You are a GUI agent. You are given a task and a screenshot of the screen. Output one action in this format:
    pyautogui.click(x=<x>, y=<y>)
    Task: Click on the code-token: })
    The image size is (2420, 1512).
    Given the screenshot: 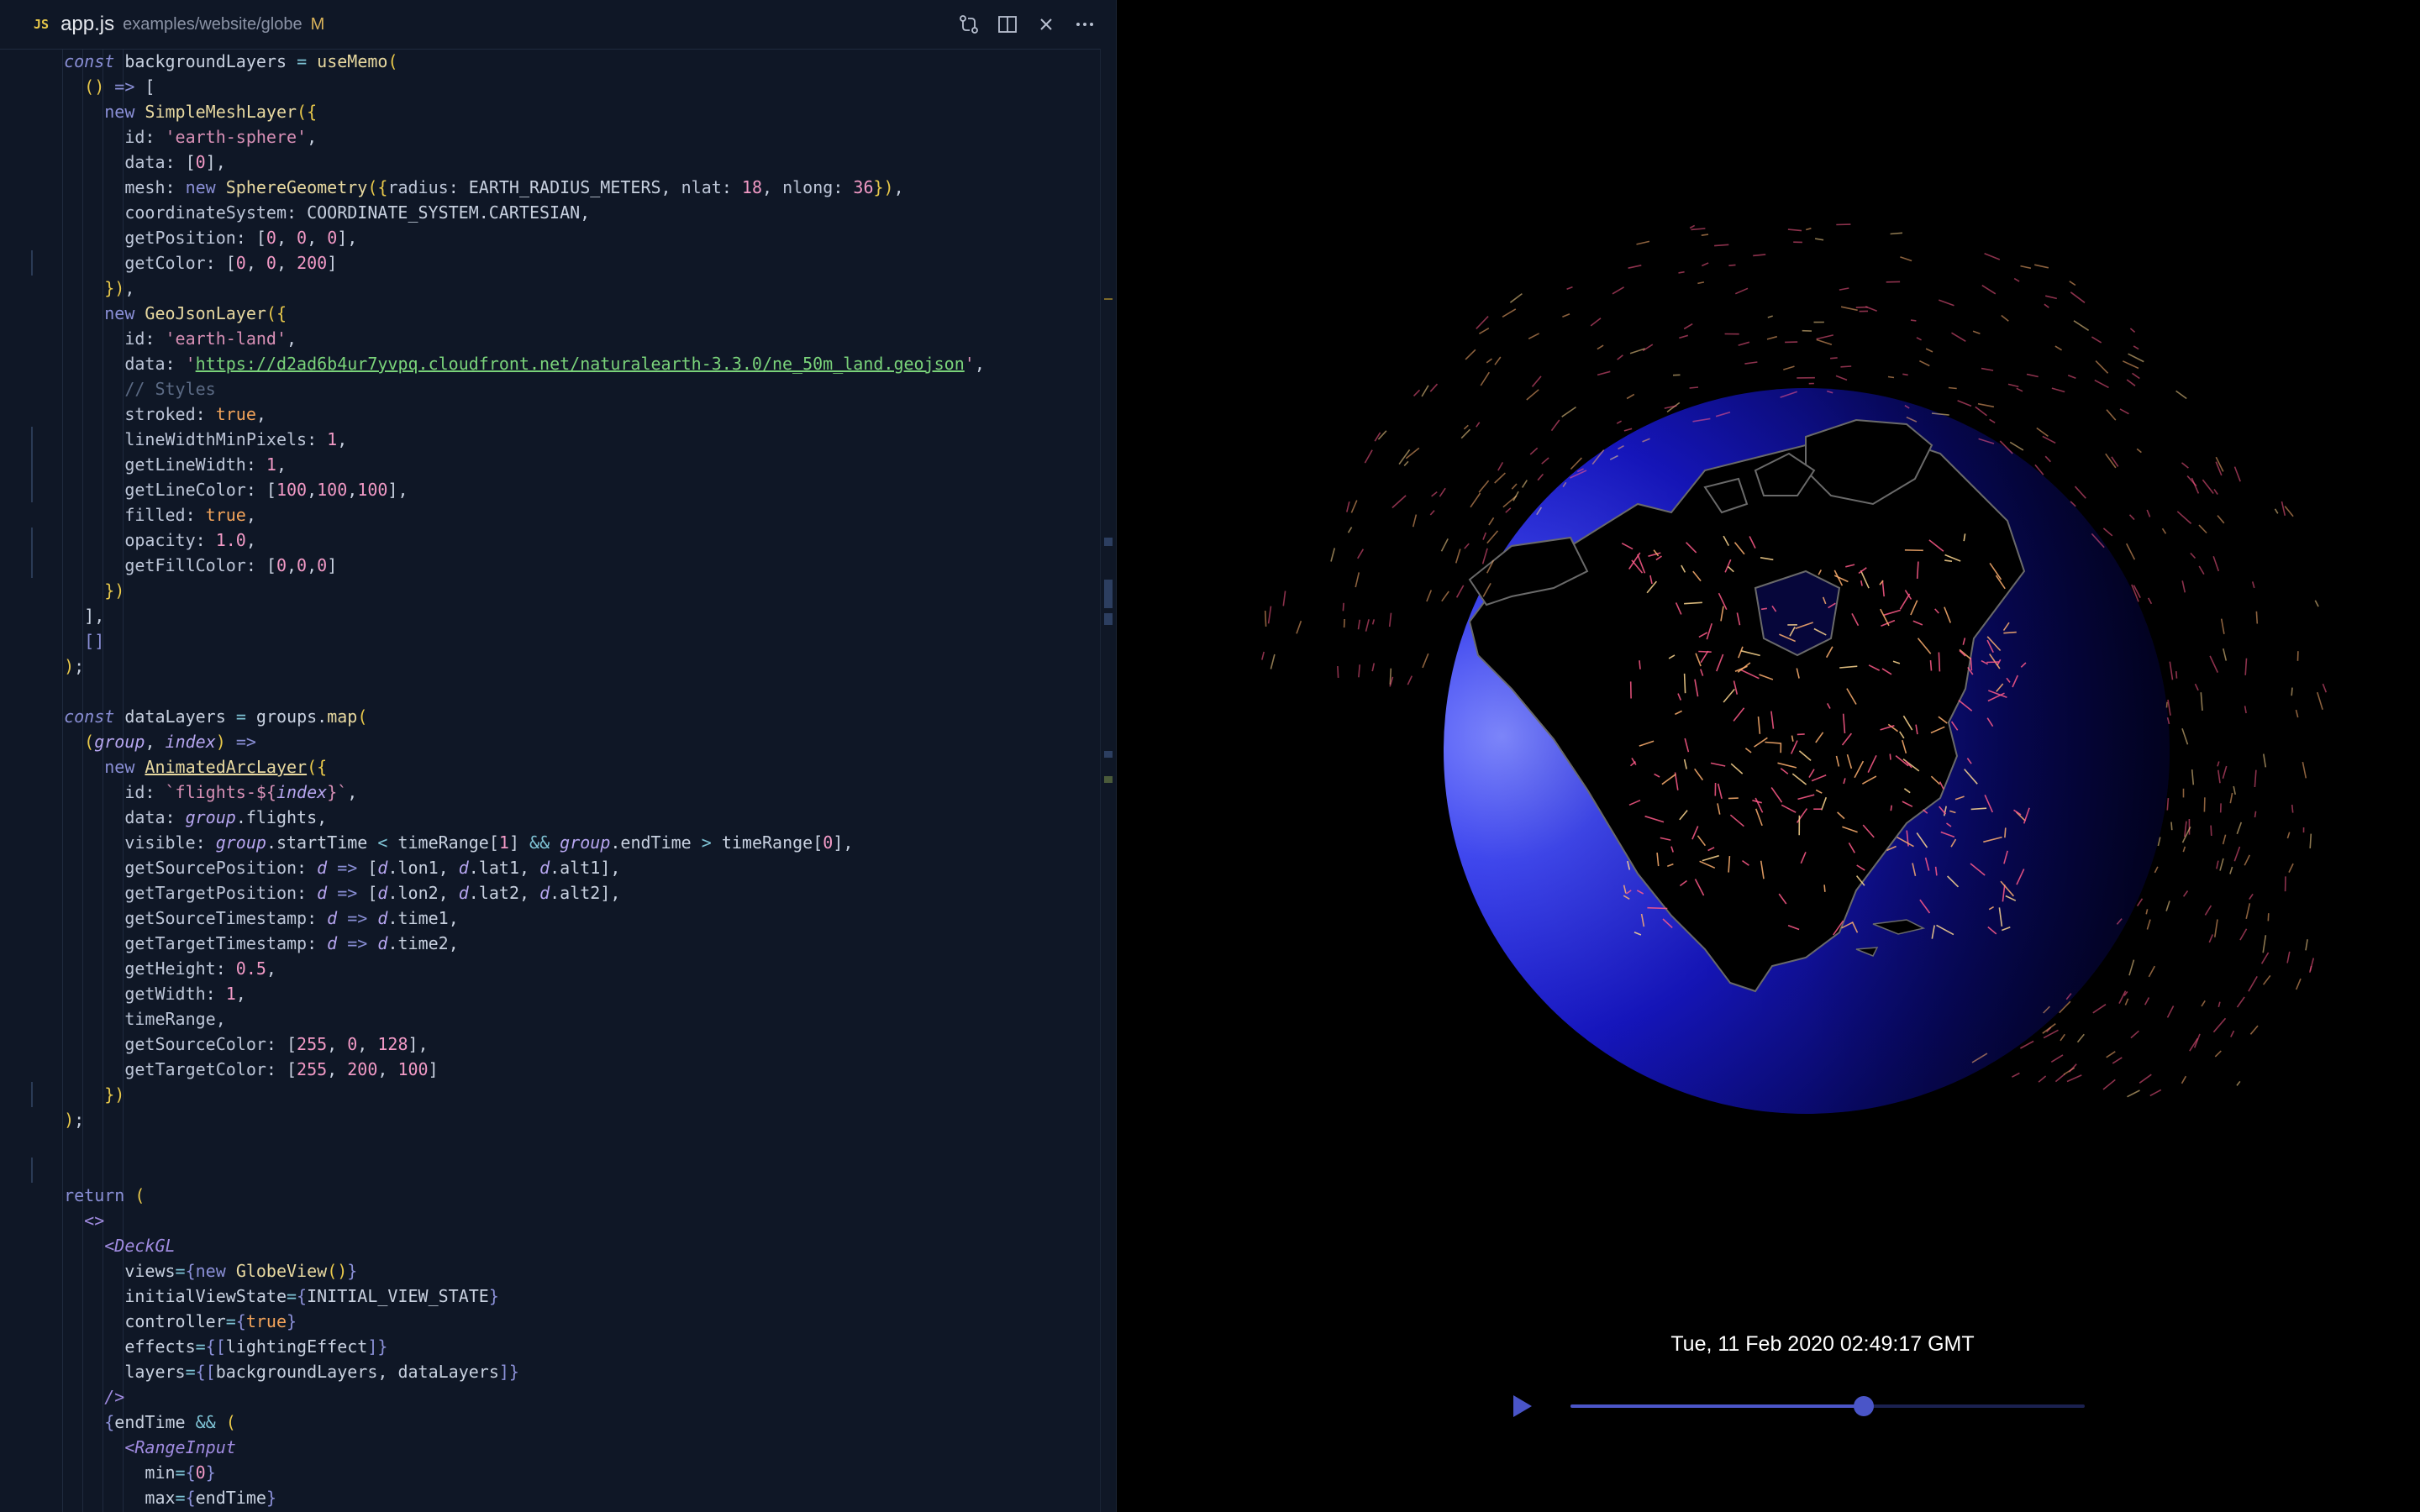 What is the action you would take?
    pyautogui.click(x=114, y=590)
    